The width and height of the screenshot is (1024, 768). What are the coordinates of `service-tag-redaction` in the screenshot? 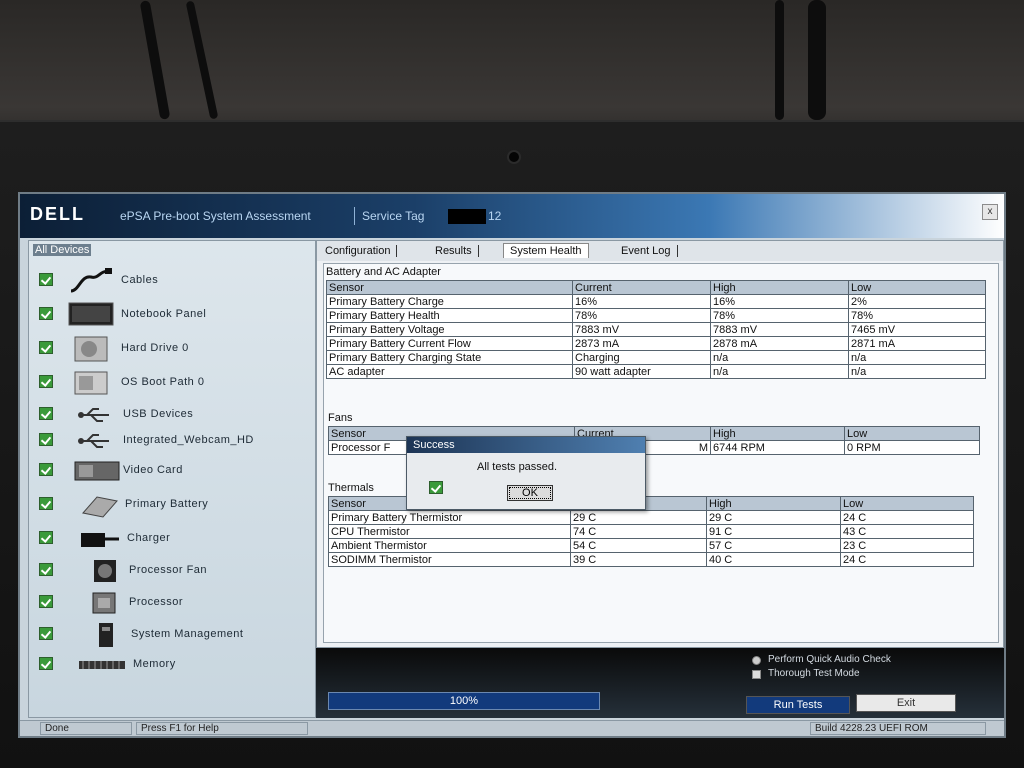 It's located at (467, 216).